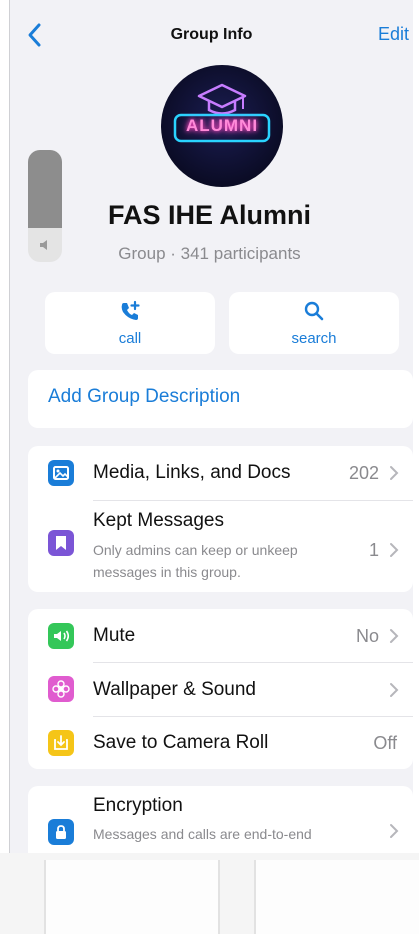 The height and width of the screenshot is (934, 419). What do you see at coordinates (363, 473) in the screenshot?
I see `media-count: 202` at bounding box center [363, 473].